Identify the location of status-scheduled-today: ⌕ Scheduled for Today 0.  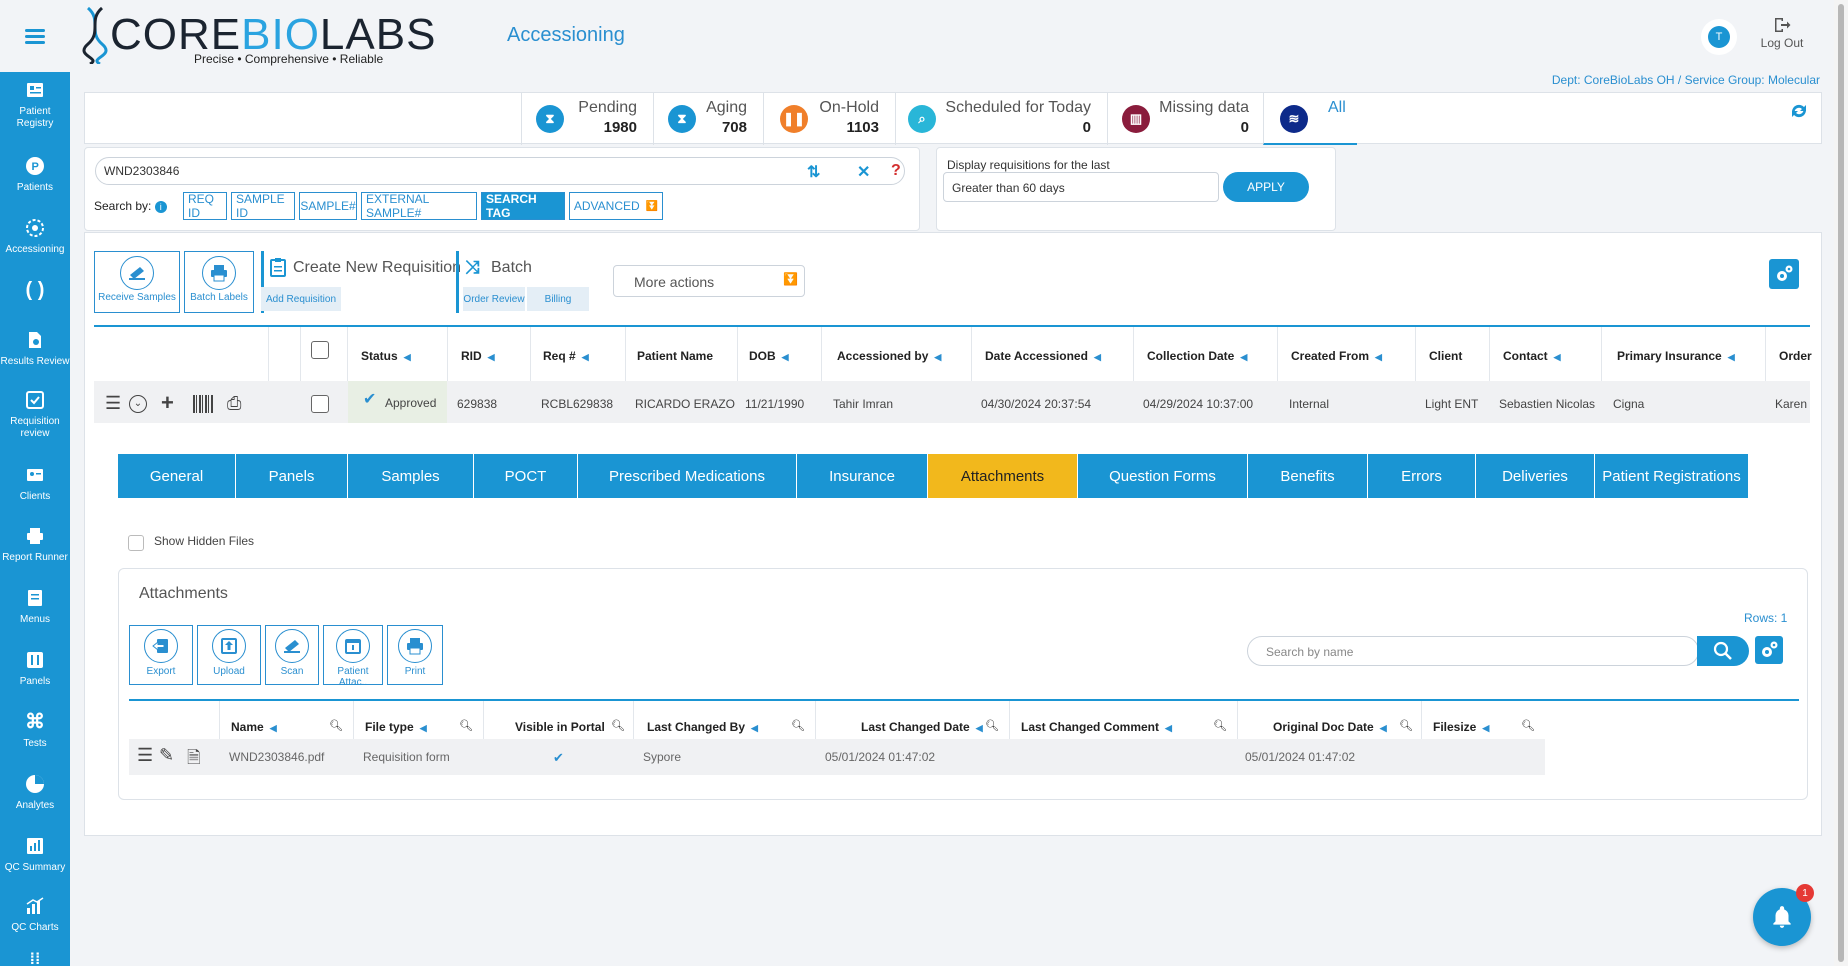
(1001, 119).